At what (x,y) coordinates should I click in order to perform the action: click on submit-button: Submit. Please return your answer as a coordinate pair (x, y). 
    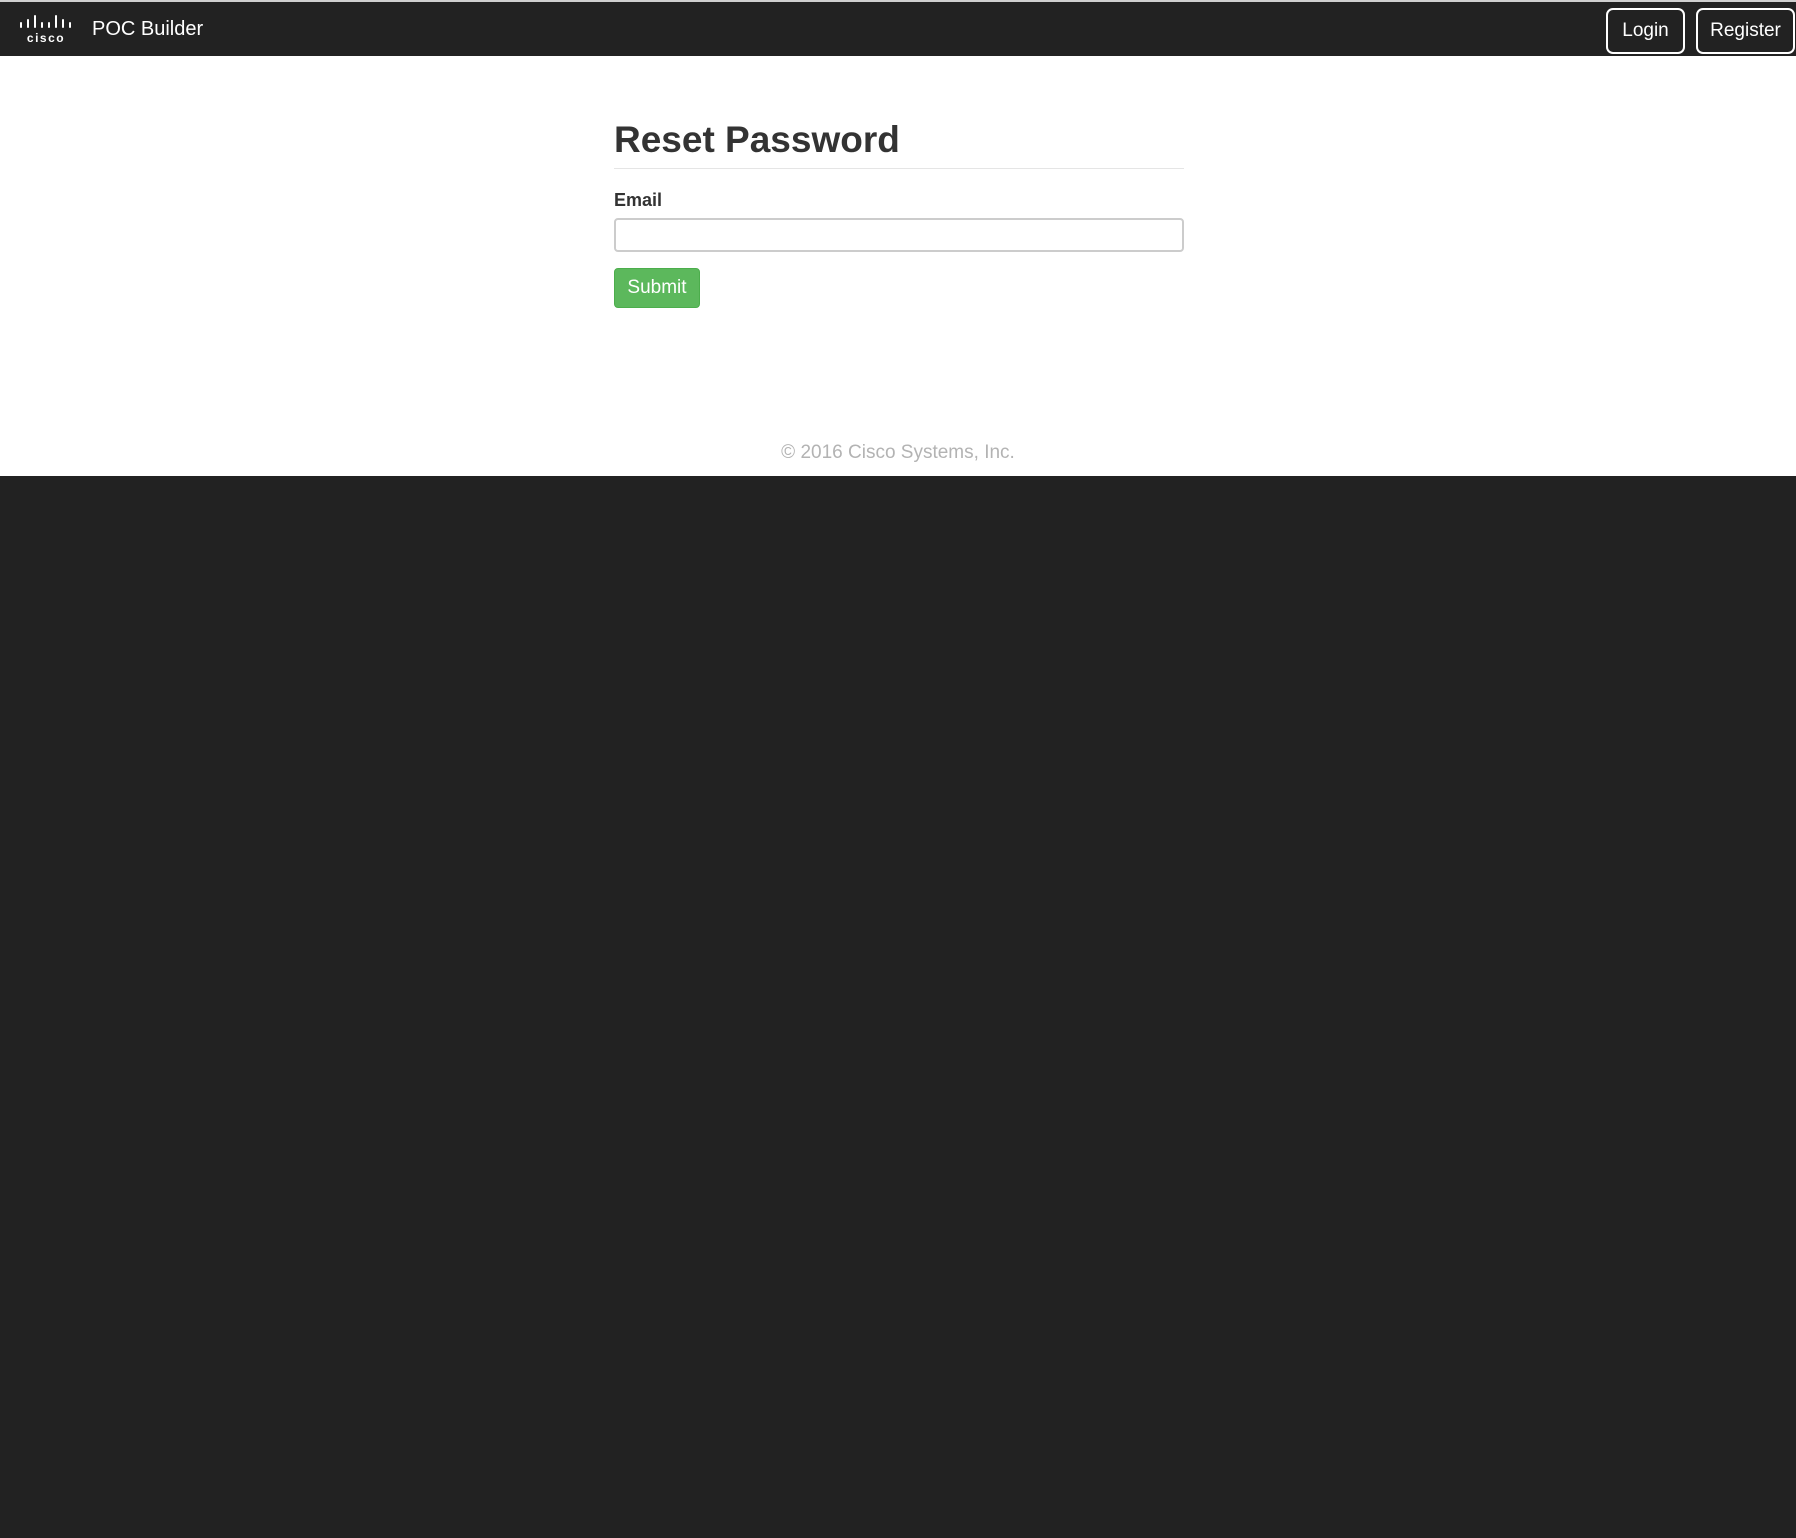
    Looking at the image, I should click on (657, 288).